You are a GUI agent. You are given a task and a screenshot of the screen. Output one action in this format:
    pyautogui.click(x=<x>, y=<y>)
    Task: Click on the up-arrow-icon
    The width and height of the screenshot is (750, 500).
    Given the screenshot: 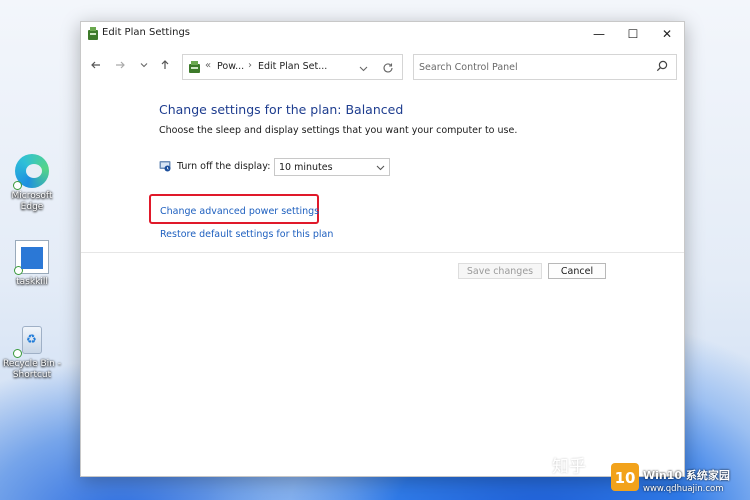 What is the action you would take?
    pyautogui.click(x=165, y=64)
    